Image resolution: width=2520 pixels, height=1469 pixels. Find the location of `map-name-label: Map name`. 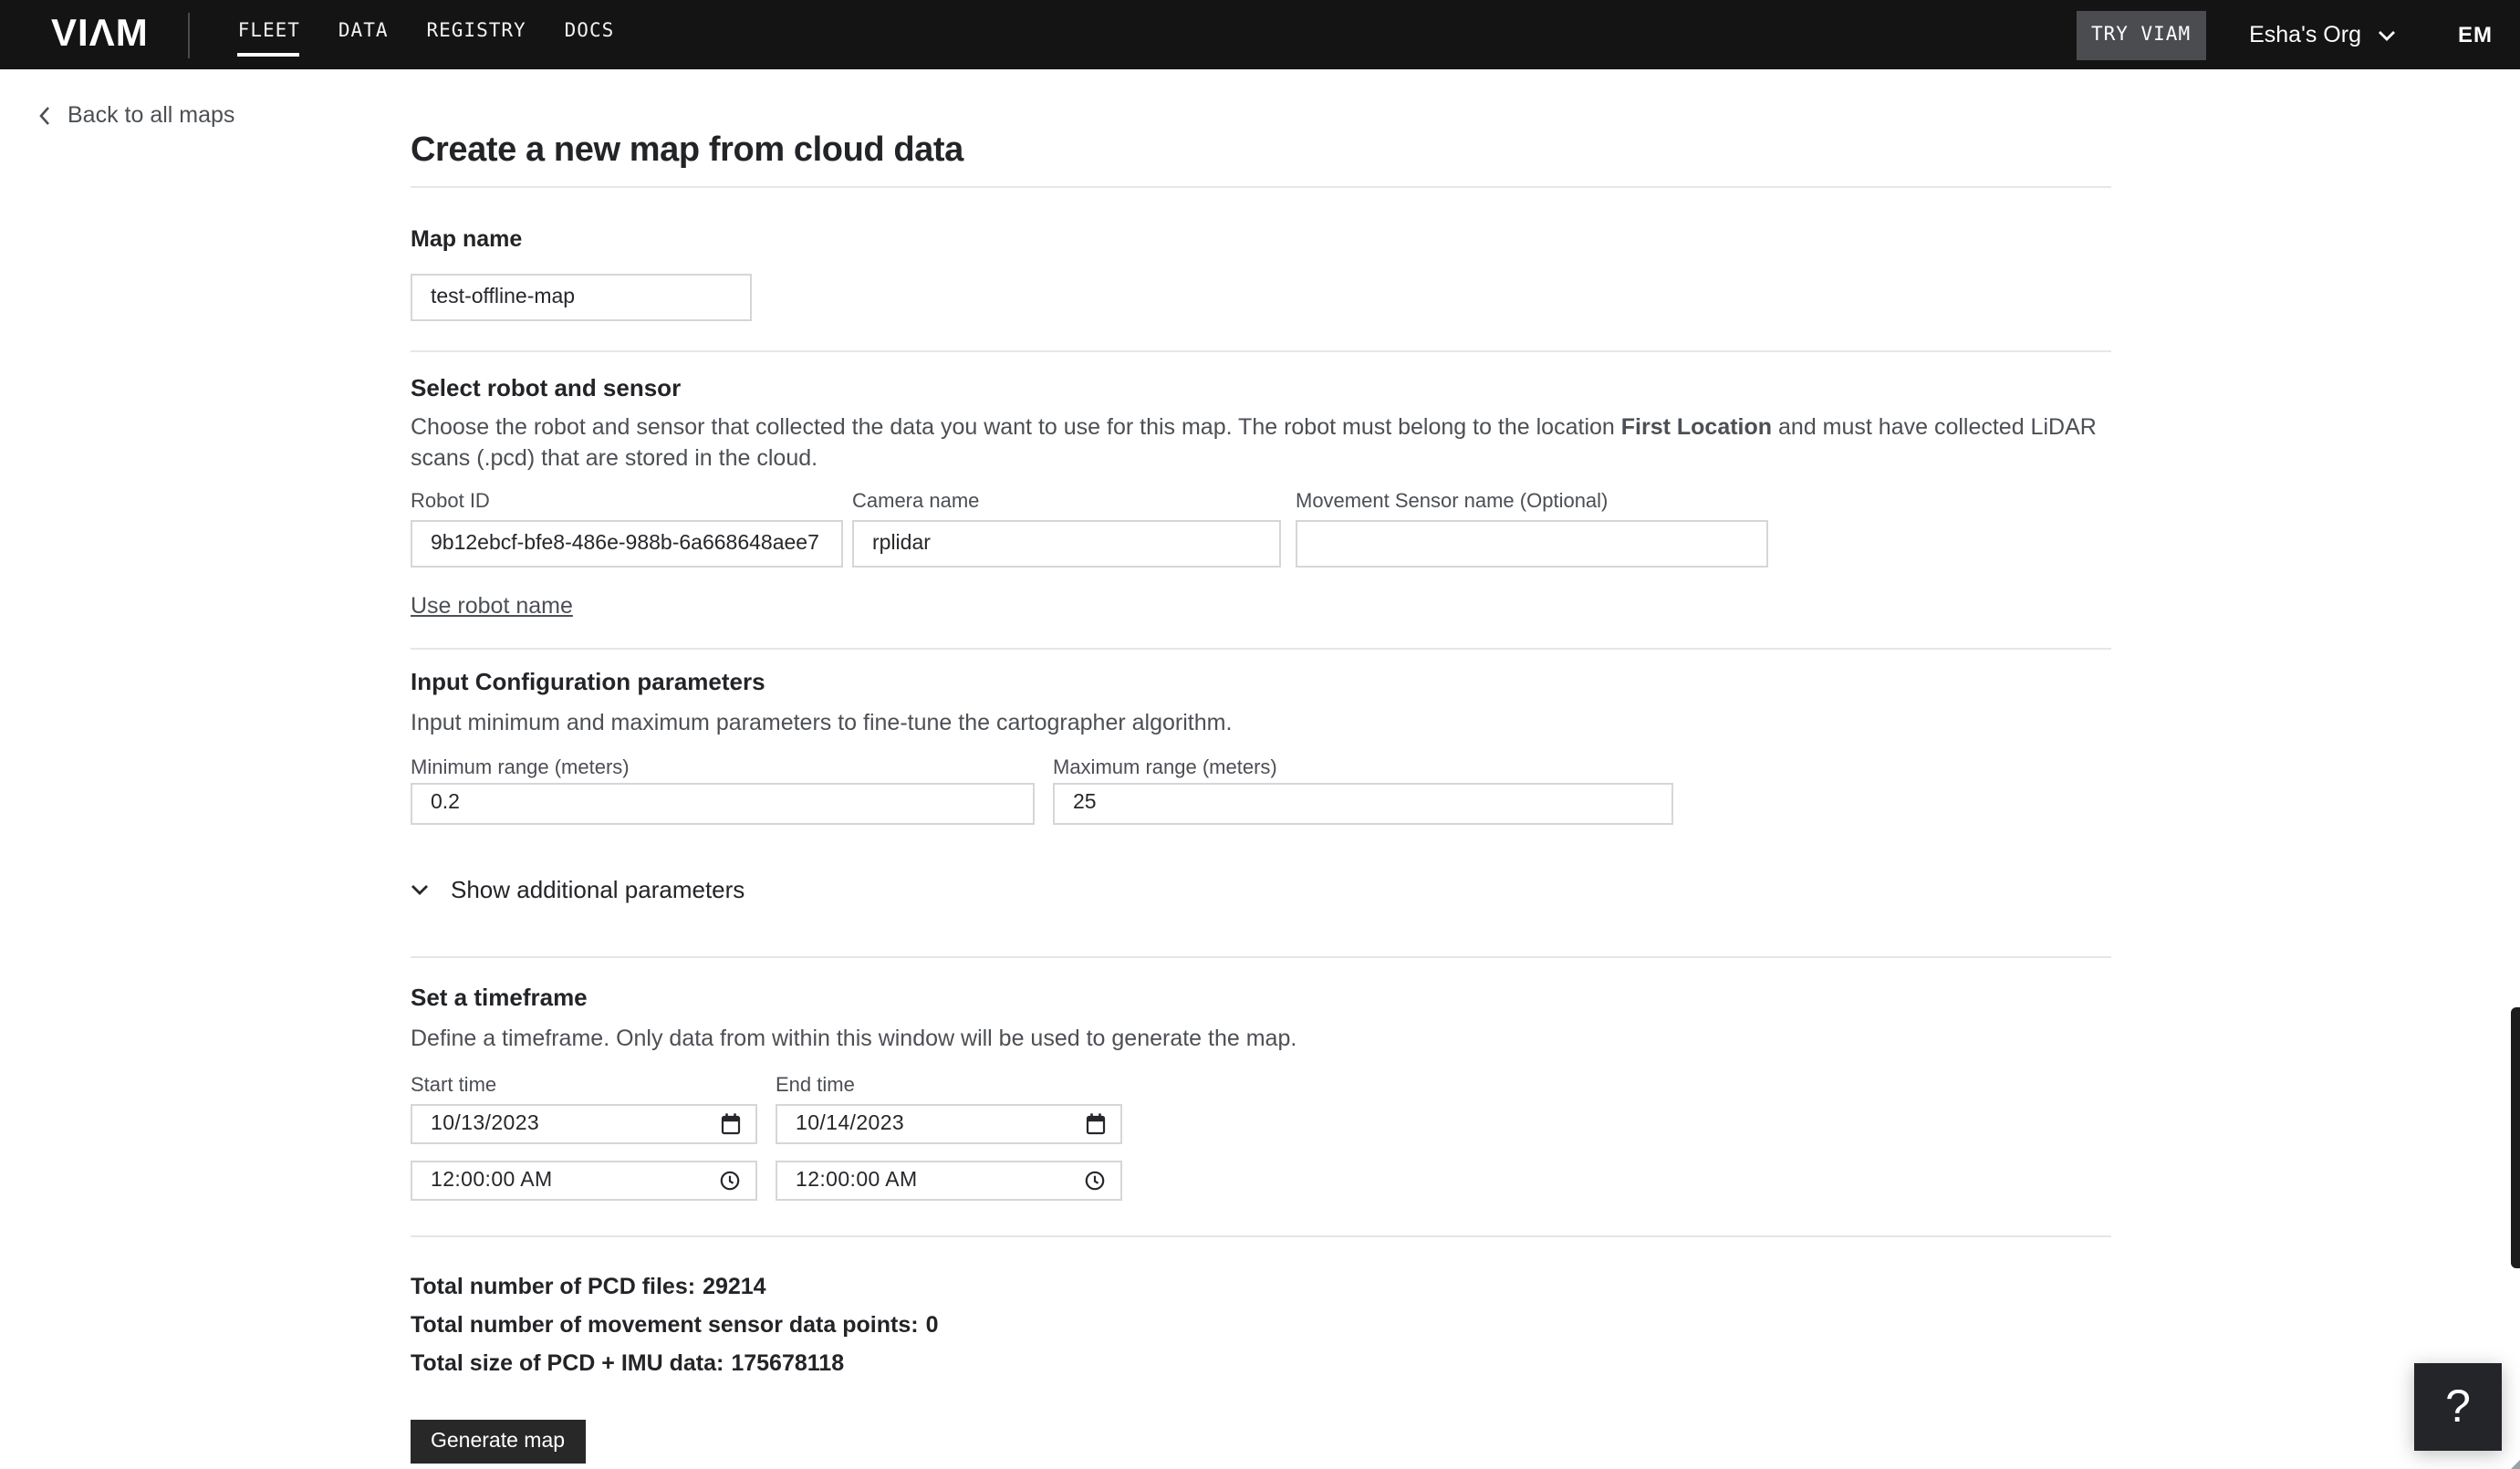

map-name-label: Map name is located at coordinates (467, 239).